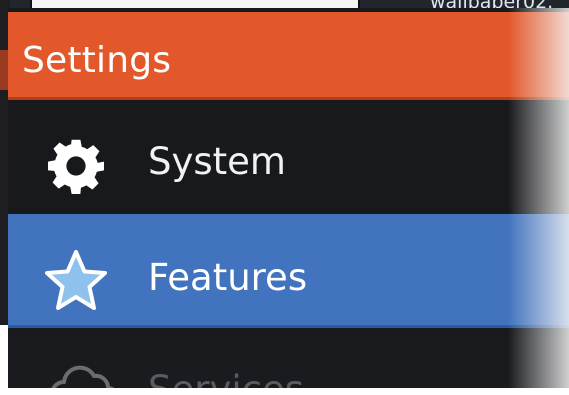 The width and height of the screenshot is (569, 395). I want to click on menu-label-features: Features, so click(228, 277).